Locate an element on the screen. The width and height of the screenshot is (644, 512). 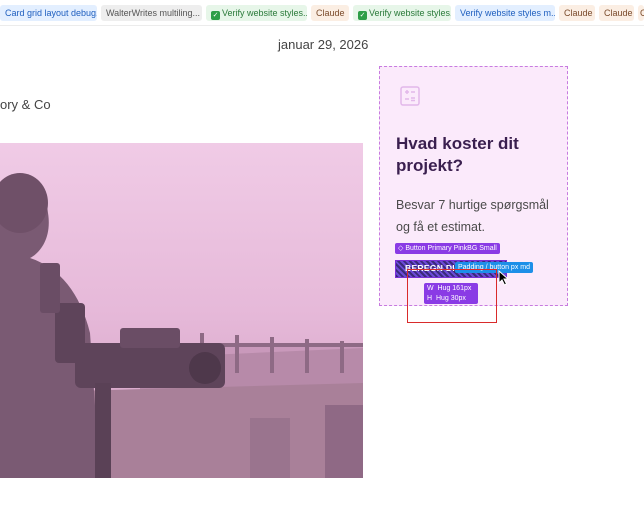
article-date: januar 29, 2026 is located at coordinates (323, 44).